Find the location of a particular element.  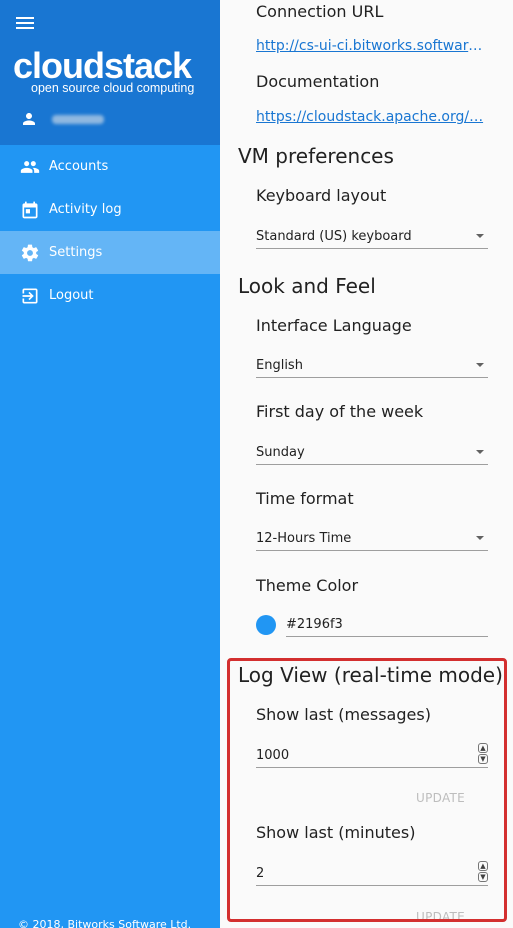

time-format-select: 12-Hours Time is located at coordinates (372, 537).